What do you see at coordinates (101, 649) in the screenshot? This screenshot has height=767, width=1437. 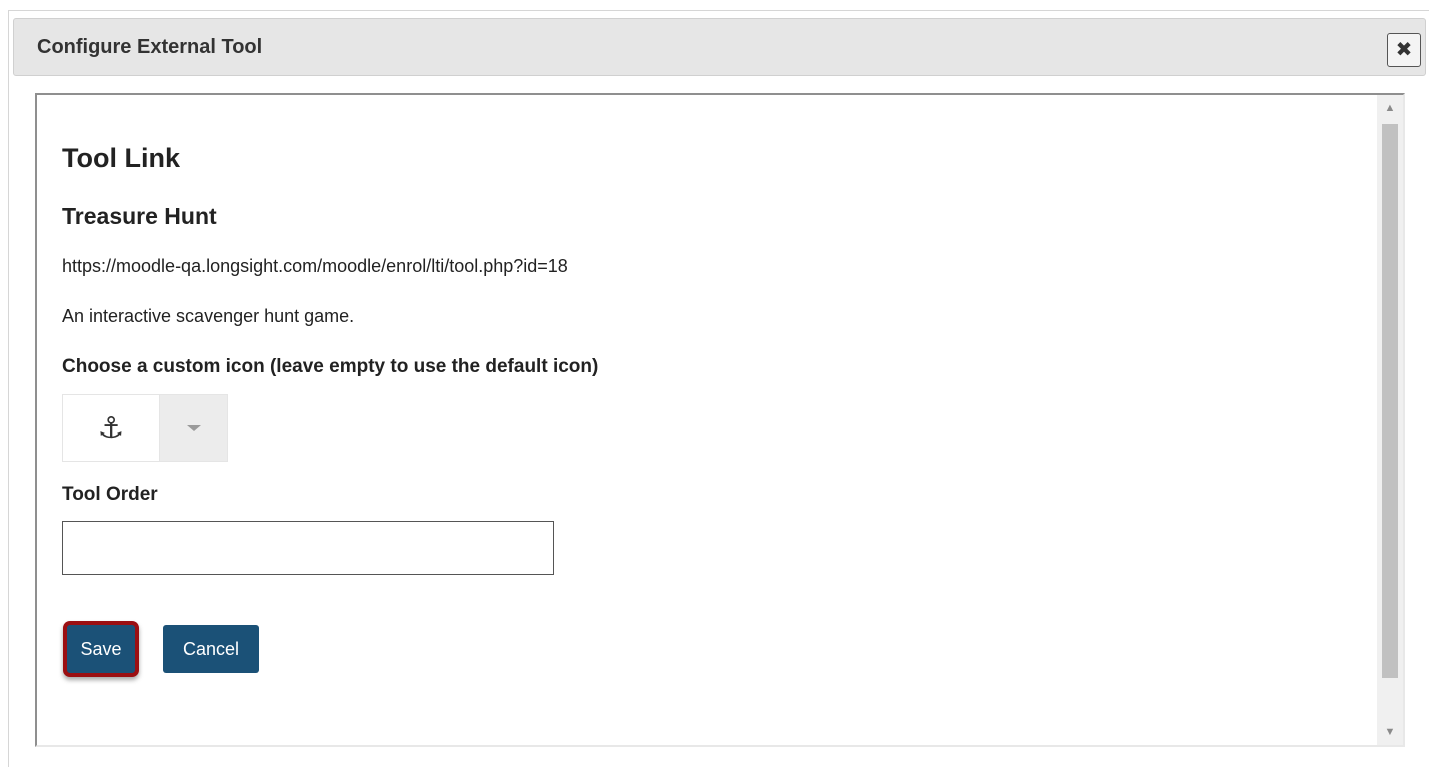 I see `save-button: Save` at bounding box center [101, 649].